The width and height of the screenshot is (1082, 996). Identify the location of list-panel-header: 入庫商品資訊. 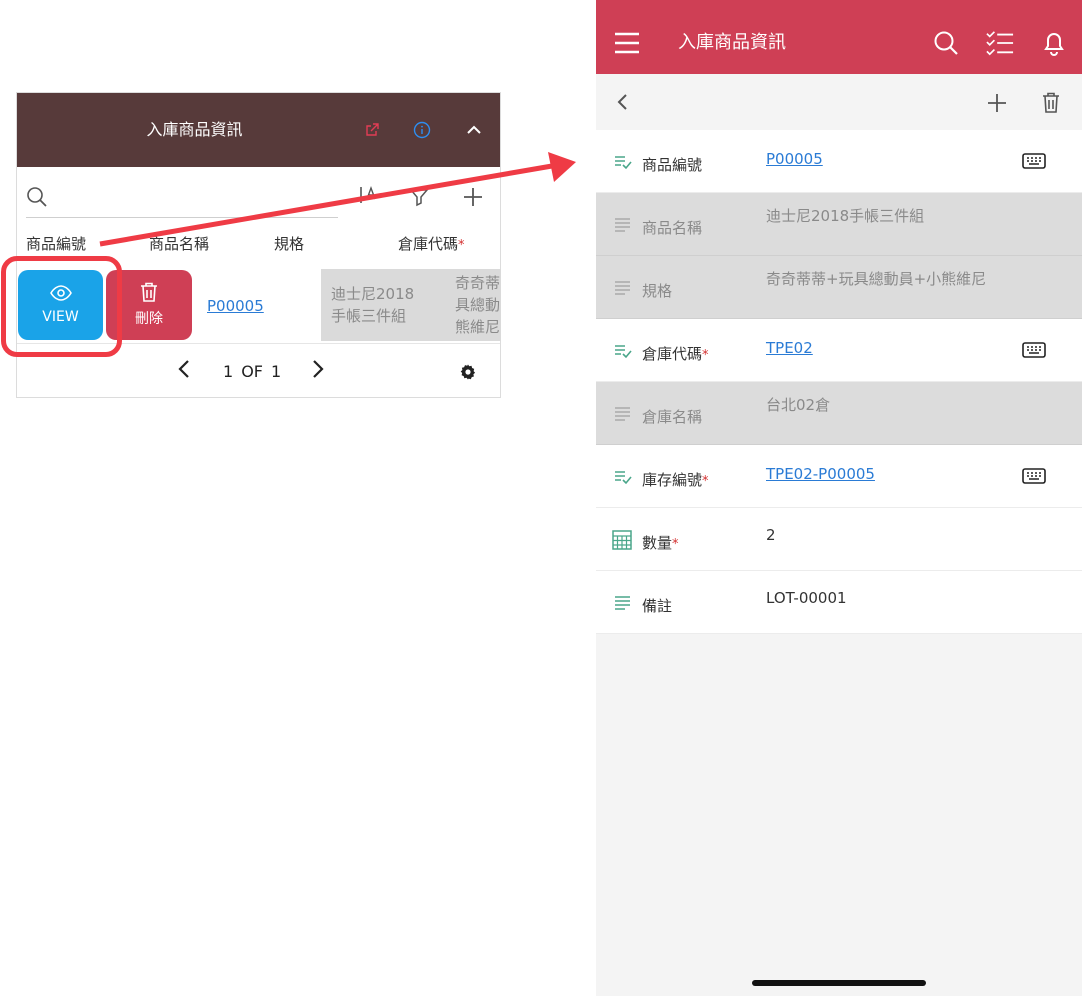
(258, 130).